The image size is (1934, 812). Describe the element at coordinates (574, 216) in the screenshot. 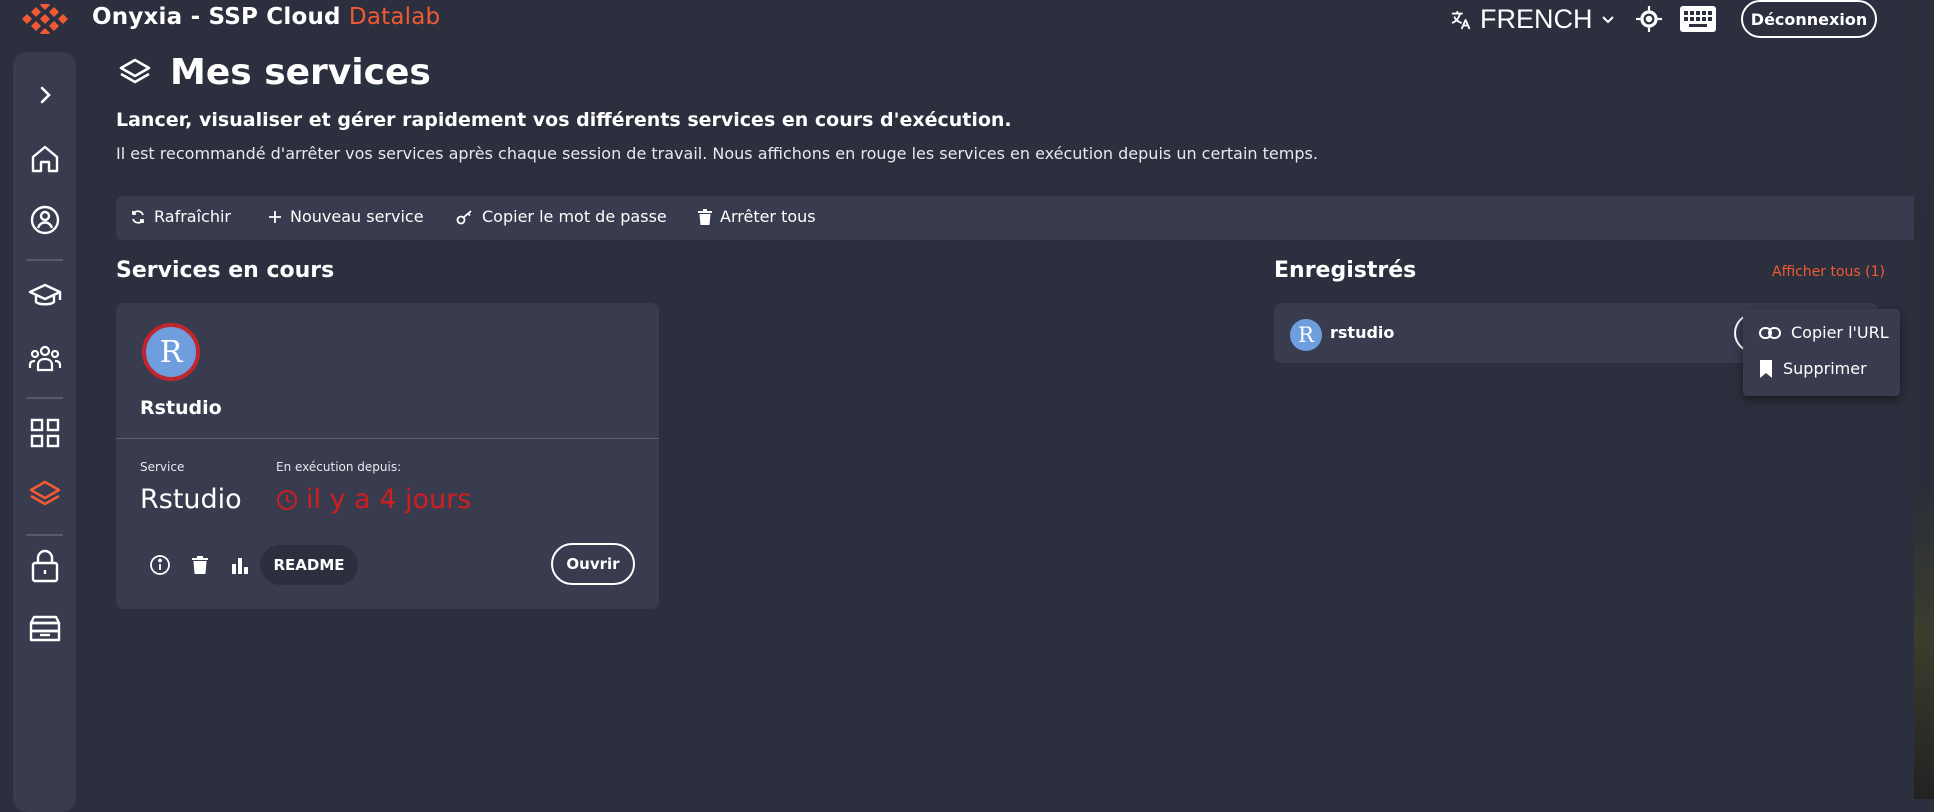

I see `copy-password-label: Copier le mot de passe` at that location.